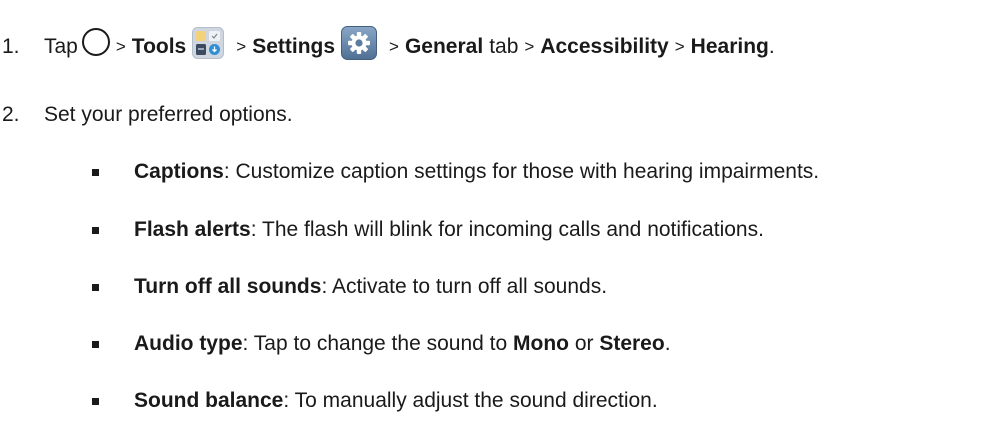  Describe the element at coordinates (464, 286) in the screenshot. I see `option-description: : Activate to turn off all sounds.` at that location.